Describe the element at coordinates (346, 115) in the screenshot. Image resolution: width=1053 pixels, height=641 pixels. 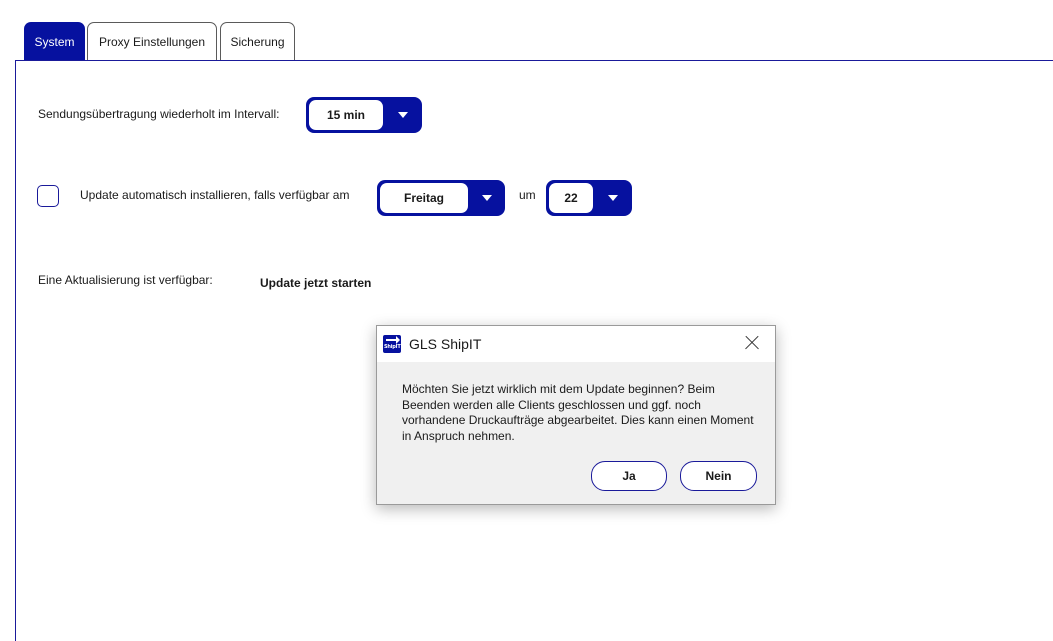
I see `interval-value: 15 min` at that location.